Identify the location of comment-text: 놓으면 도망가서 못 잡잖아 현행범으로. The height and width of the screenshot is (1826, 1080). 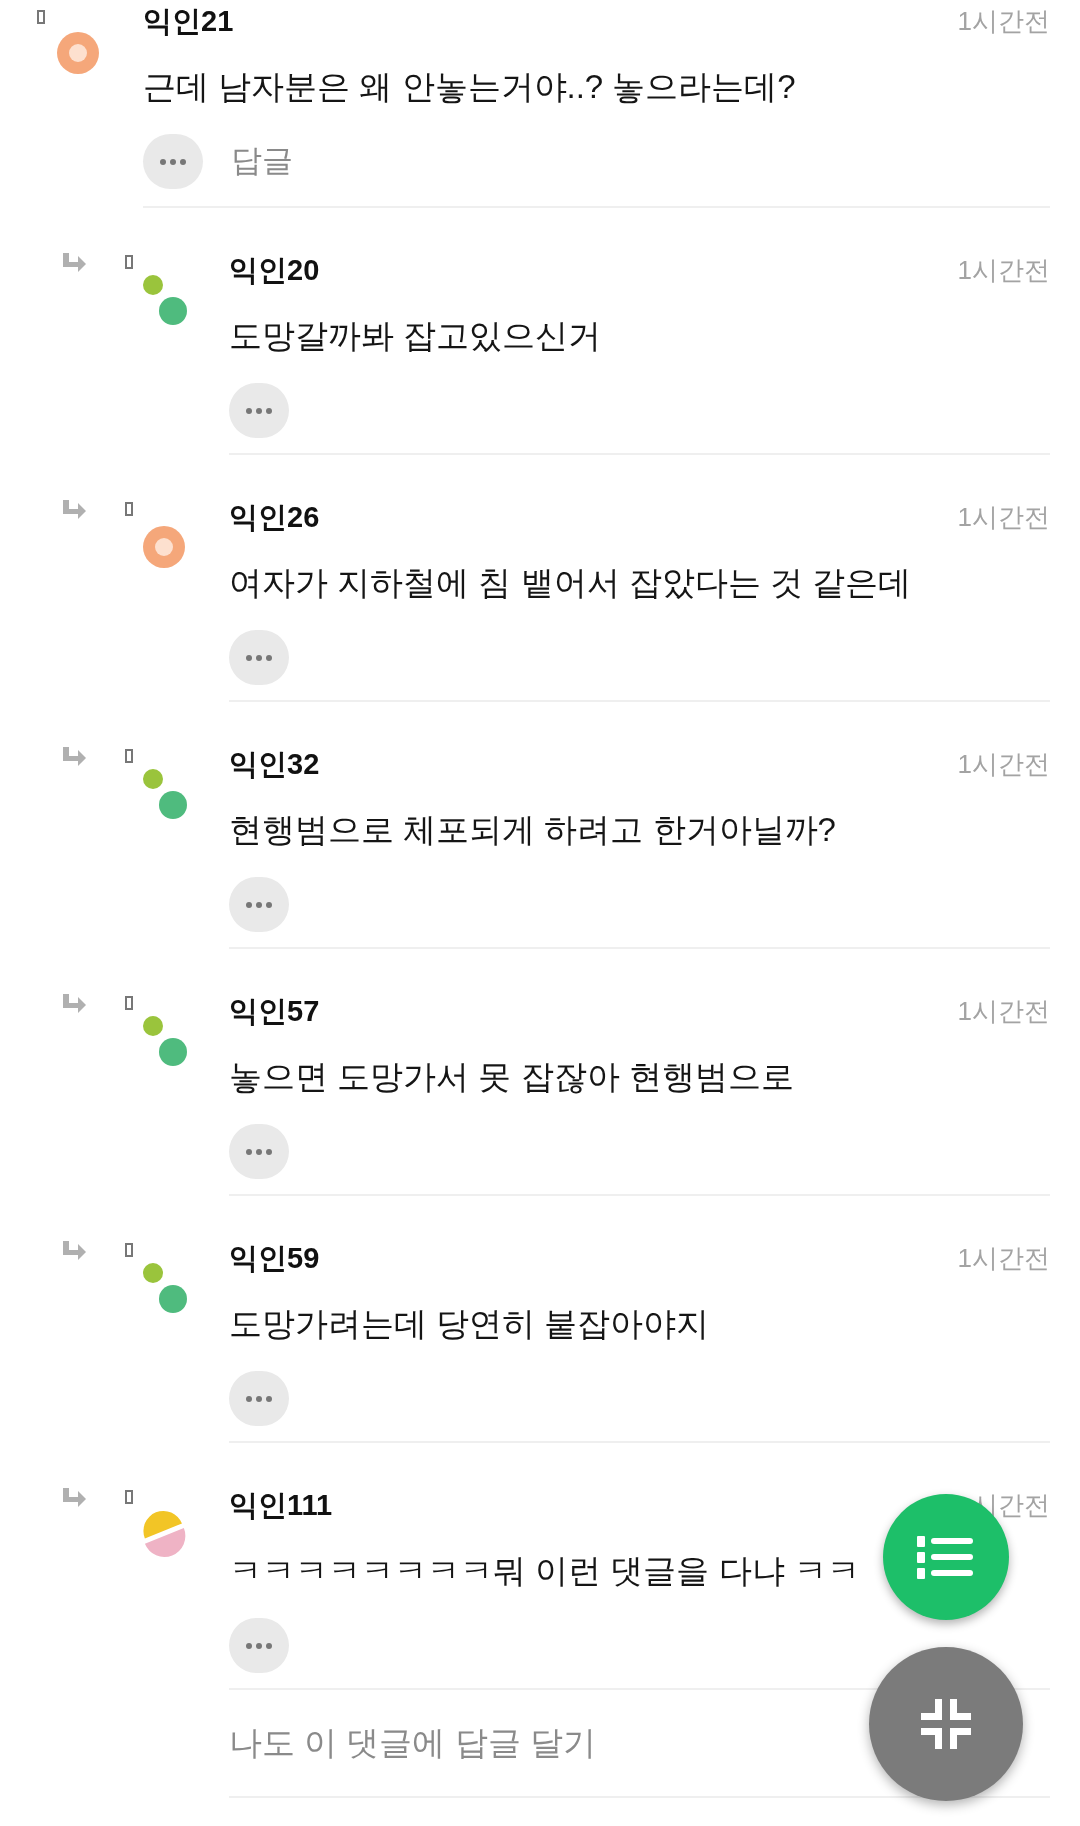
(511, 1077).